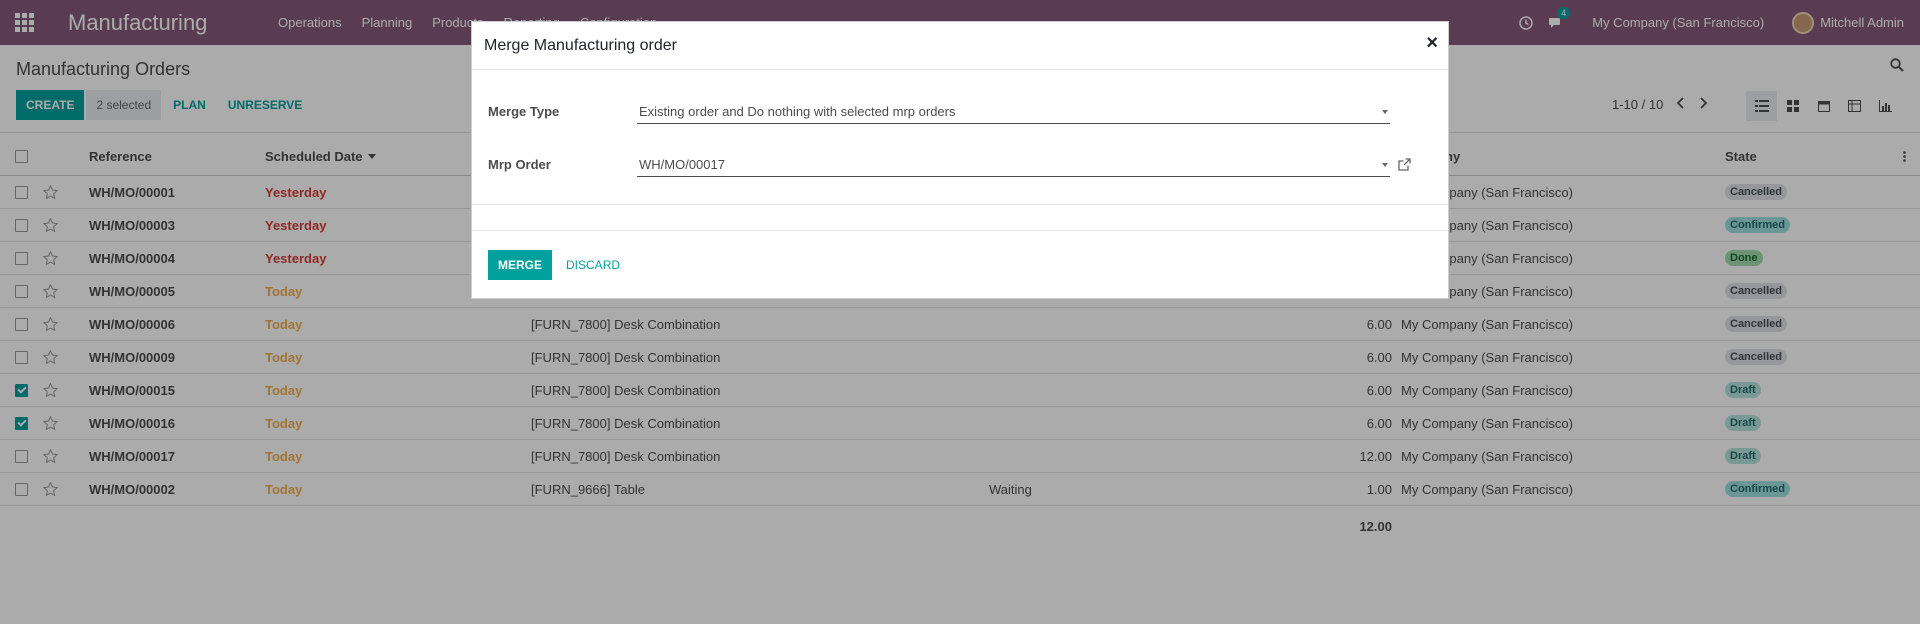 This screenshot has height=624, width=1920. I want to click on close-icon: ×, so click(1432, 43).